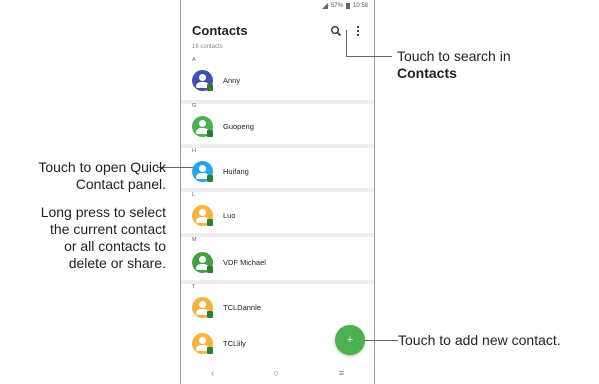 The width and height of the screenshot is (599, 384). Describe the element at coordinates (120, 184) in the screenshot. I see `quick-callout-line: Contact panel.` at that location.